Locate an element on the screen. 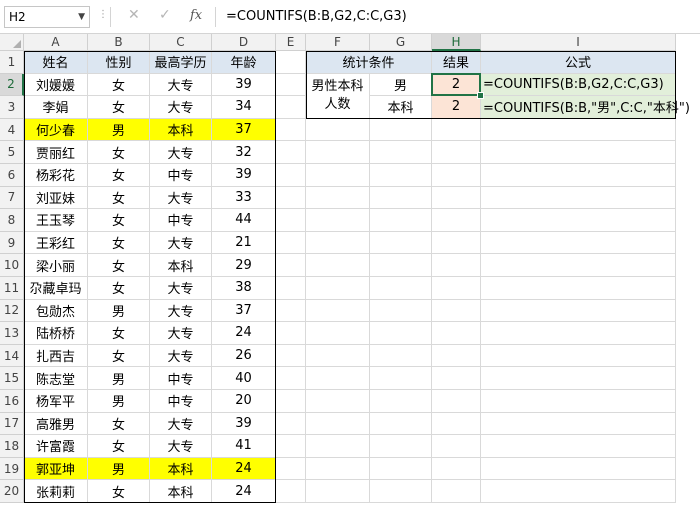  row-header-7: 7 is located at coordinates (12, 198).